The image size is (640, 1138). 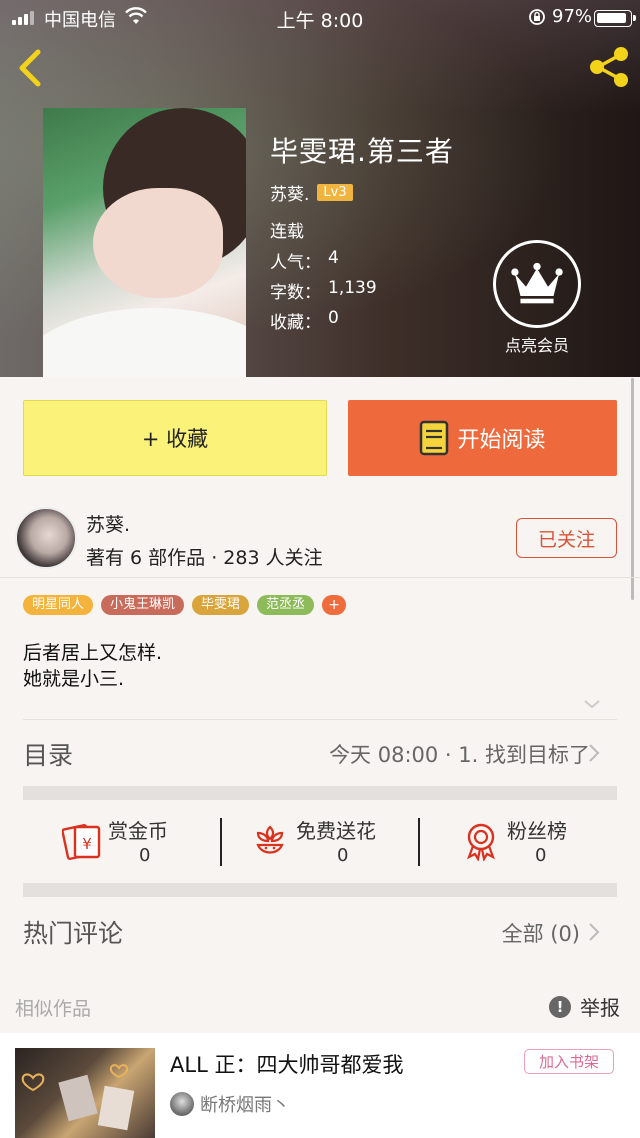 I want to click on tag-chip: 明星同人, so click(x=58, y=605).